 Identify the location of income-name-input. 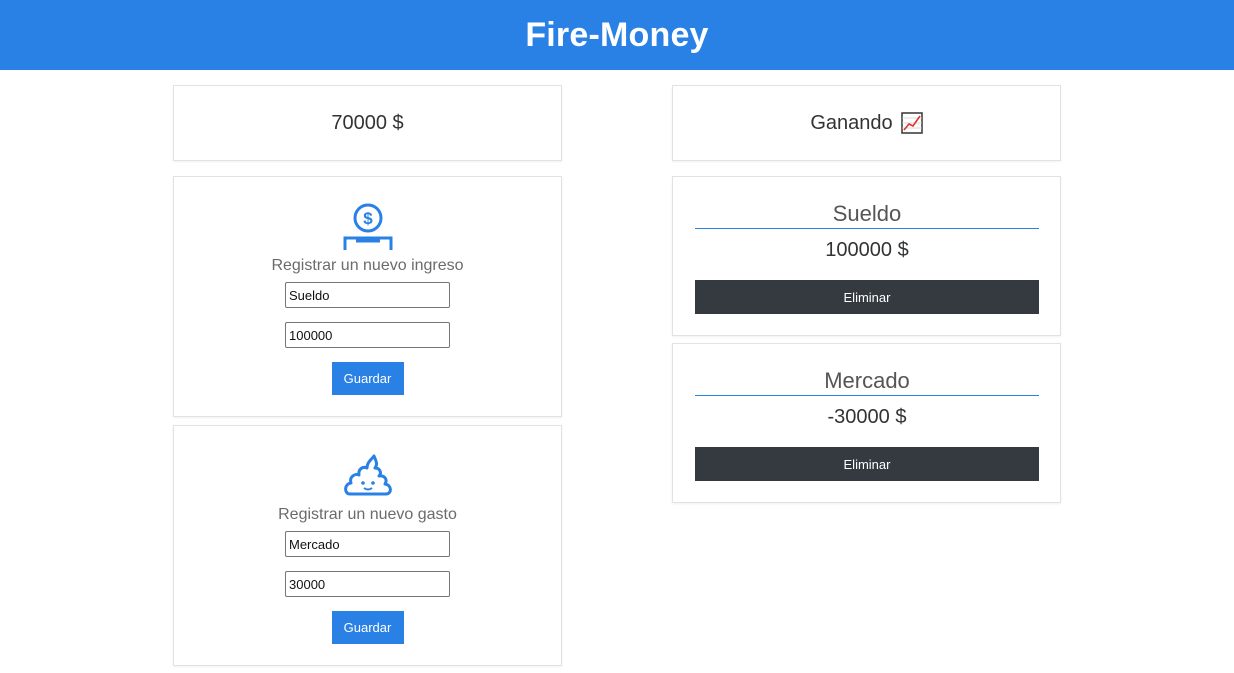
(367, 295).